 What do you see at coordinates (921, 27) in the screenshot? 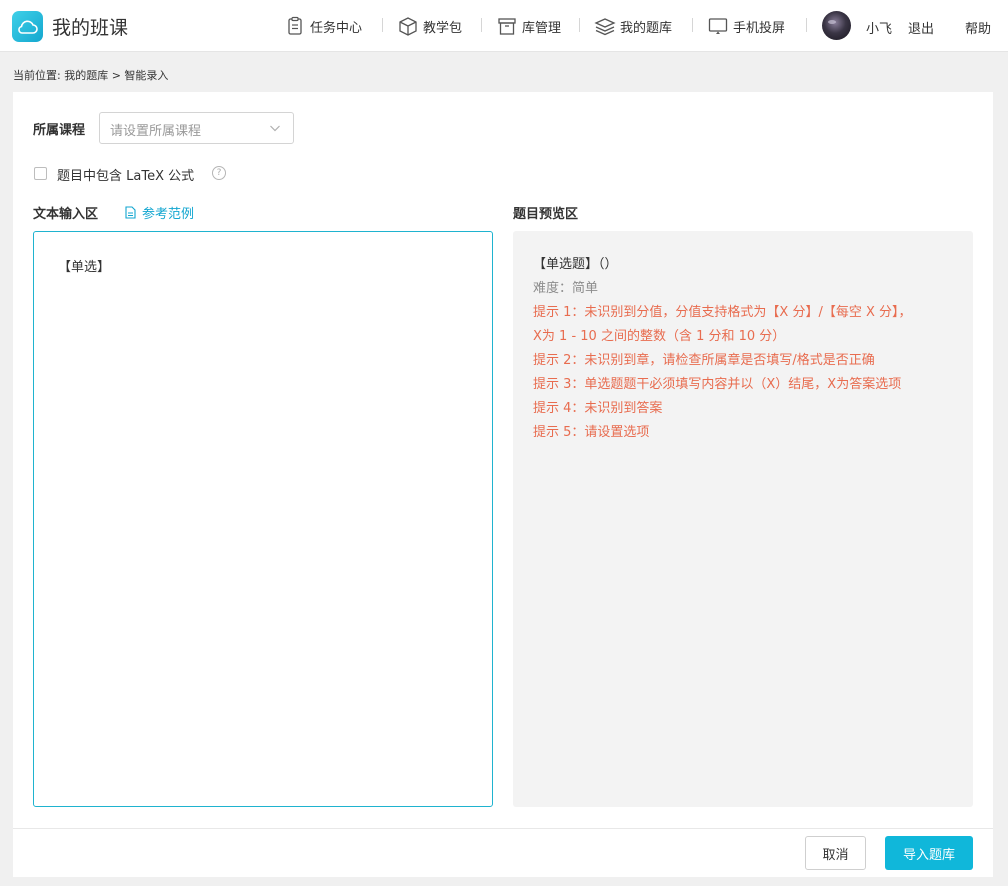
I see `logout-link: 退出` at bounding box center [921, 27].